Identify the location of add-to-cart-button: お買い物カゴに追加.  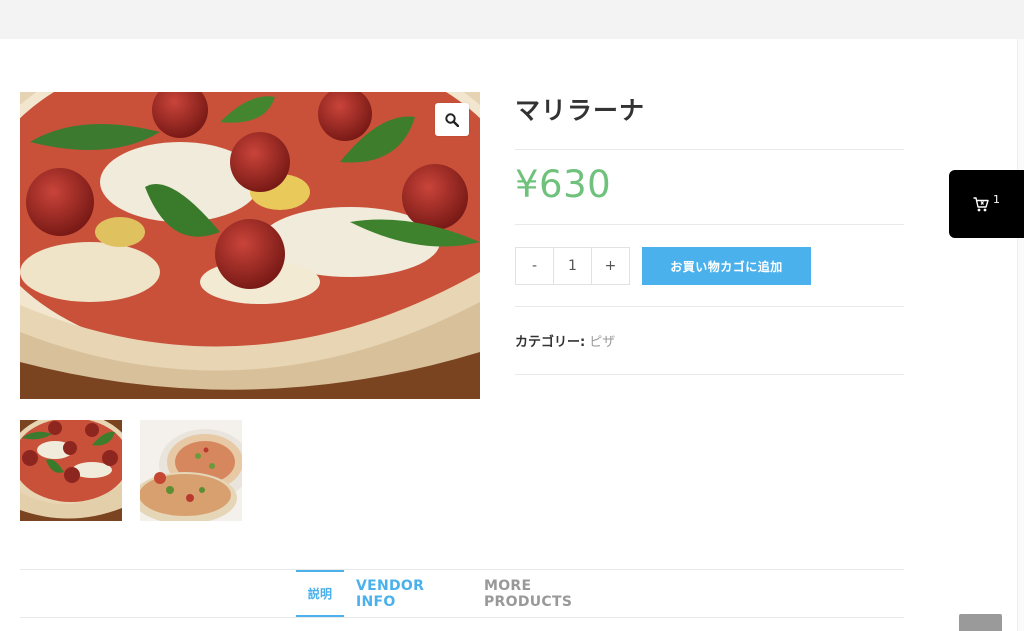
(726, 266).